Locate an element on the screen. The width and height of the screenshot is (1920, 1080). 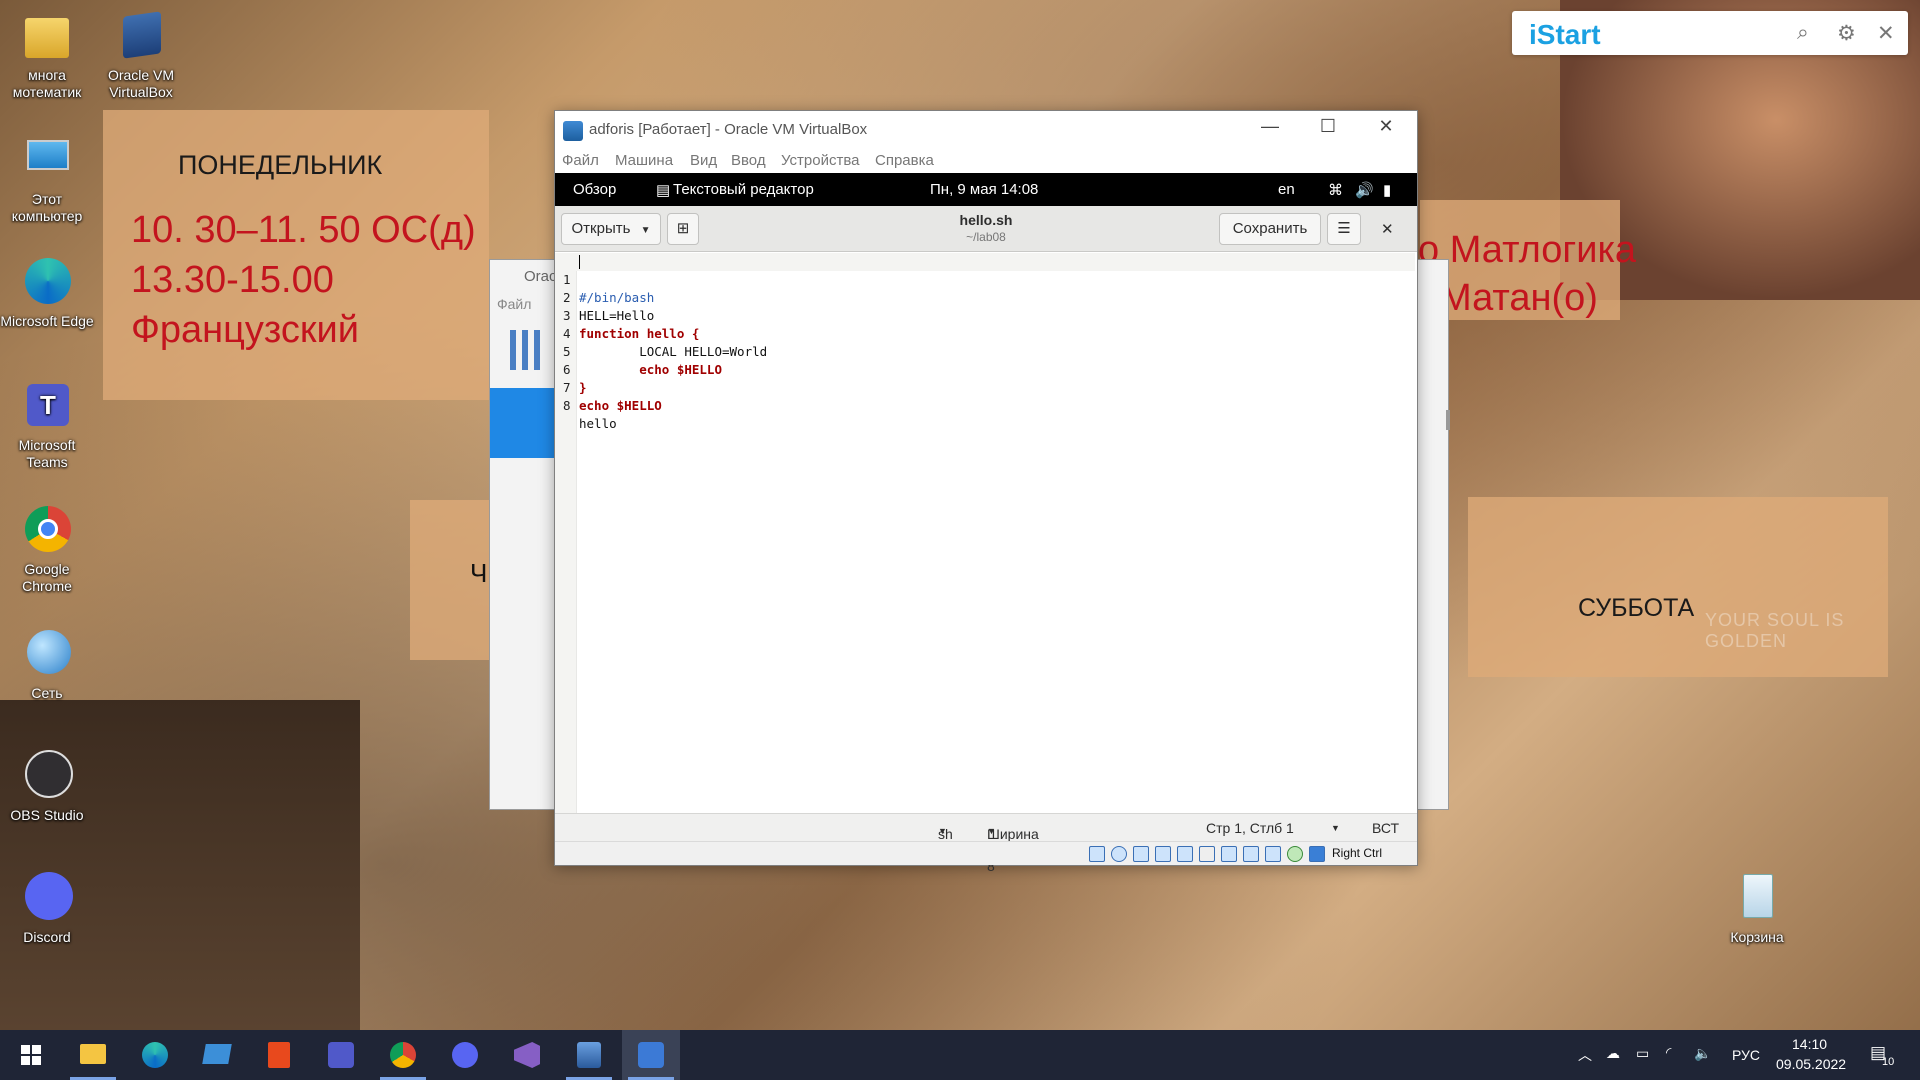
battery-icon: ▮ is located at coordinates (1387, 190).